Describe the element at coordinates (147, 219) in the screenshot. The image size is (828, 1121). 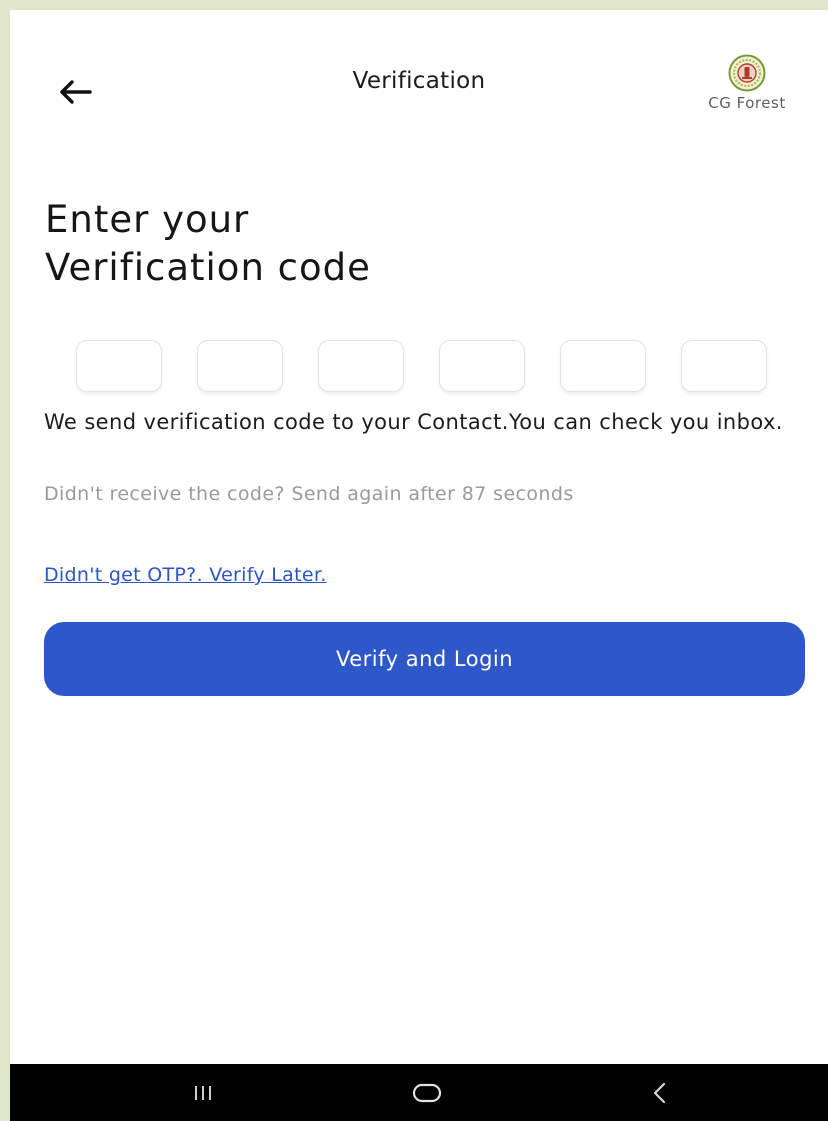
I see `heading-line-1: Enter your` at that location.